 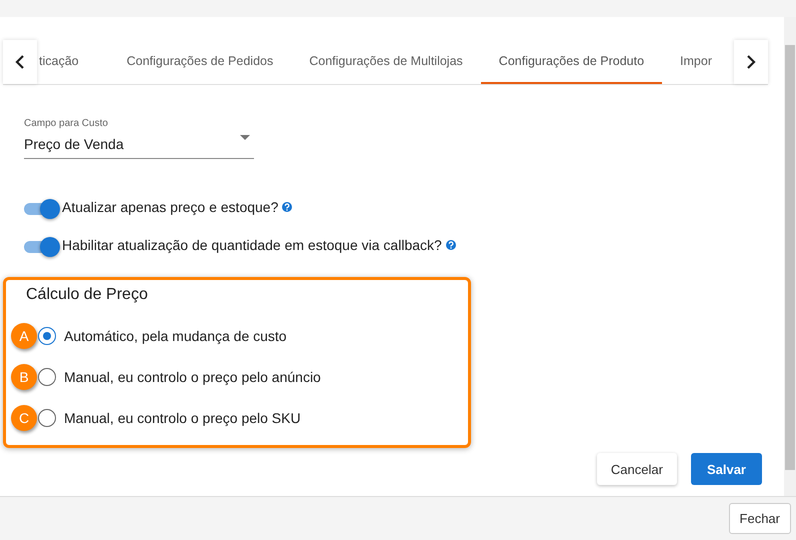 I want to click on option-label: Manual, eu controlo o preço pelo anúncio, so click(x=192, y=377).